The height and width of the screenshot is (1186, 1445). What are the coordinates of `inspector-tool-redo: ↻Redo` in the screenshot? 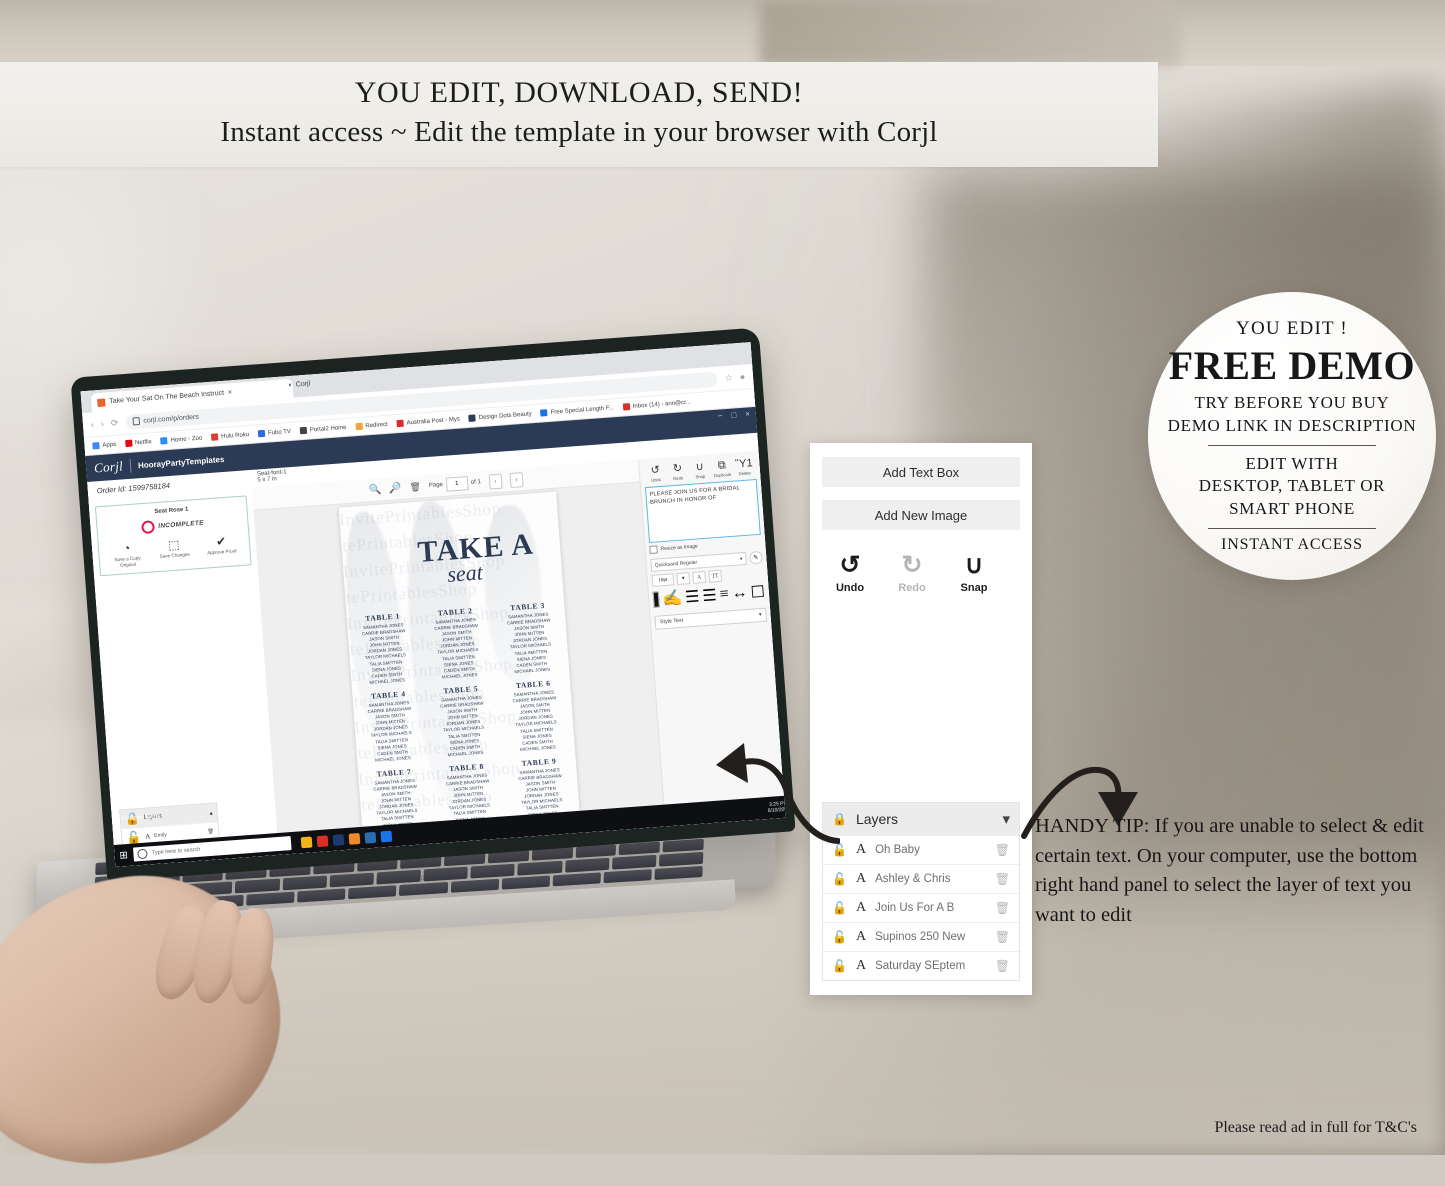 It's located at (678, 472).